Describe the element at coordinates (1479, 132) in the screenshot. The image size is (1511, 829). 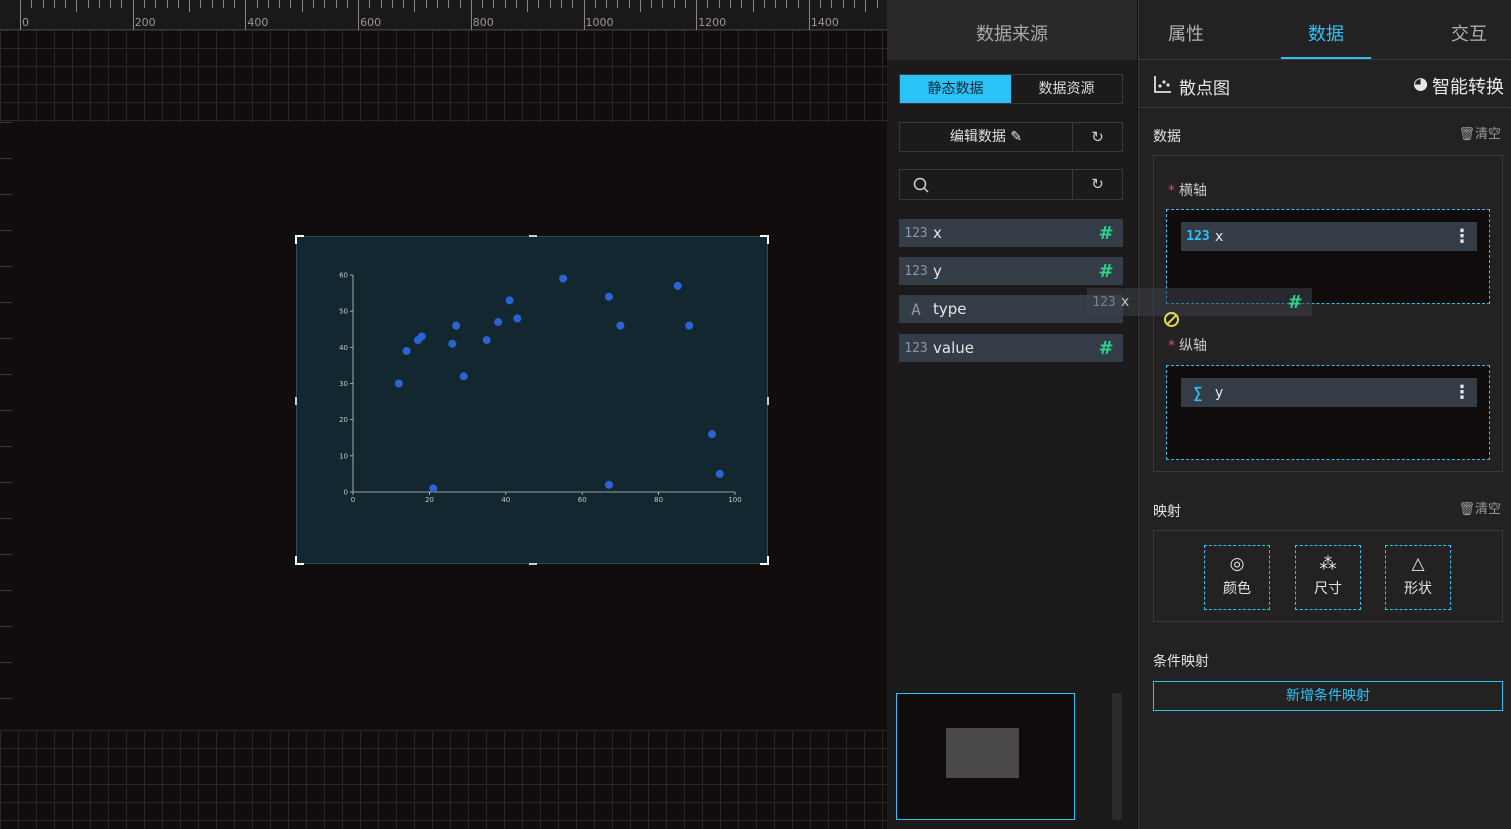
I see `clear-data-button: 🗑清空` at that location.